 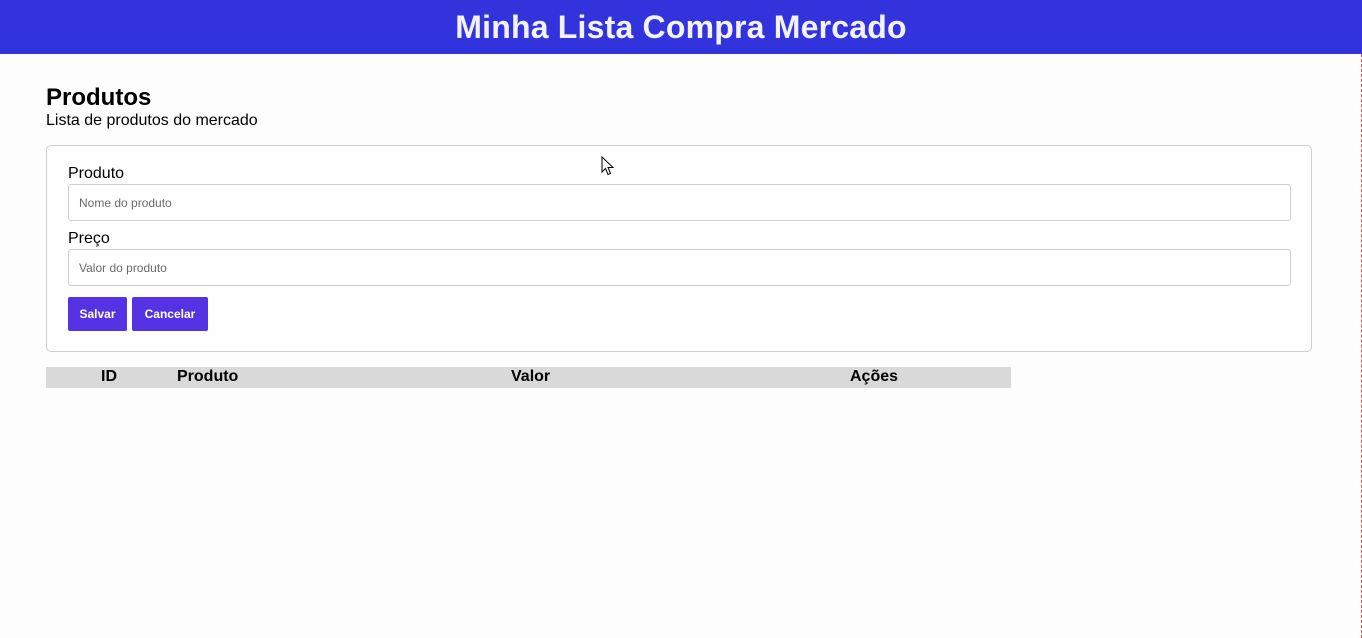 What do you see at coordinates (874, 376) in the screenshot?
I see `column-header-actions: Ações` at bounding box center [874, 376].